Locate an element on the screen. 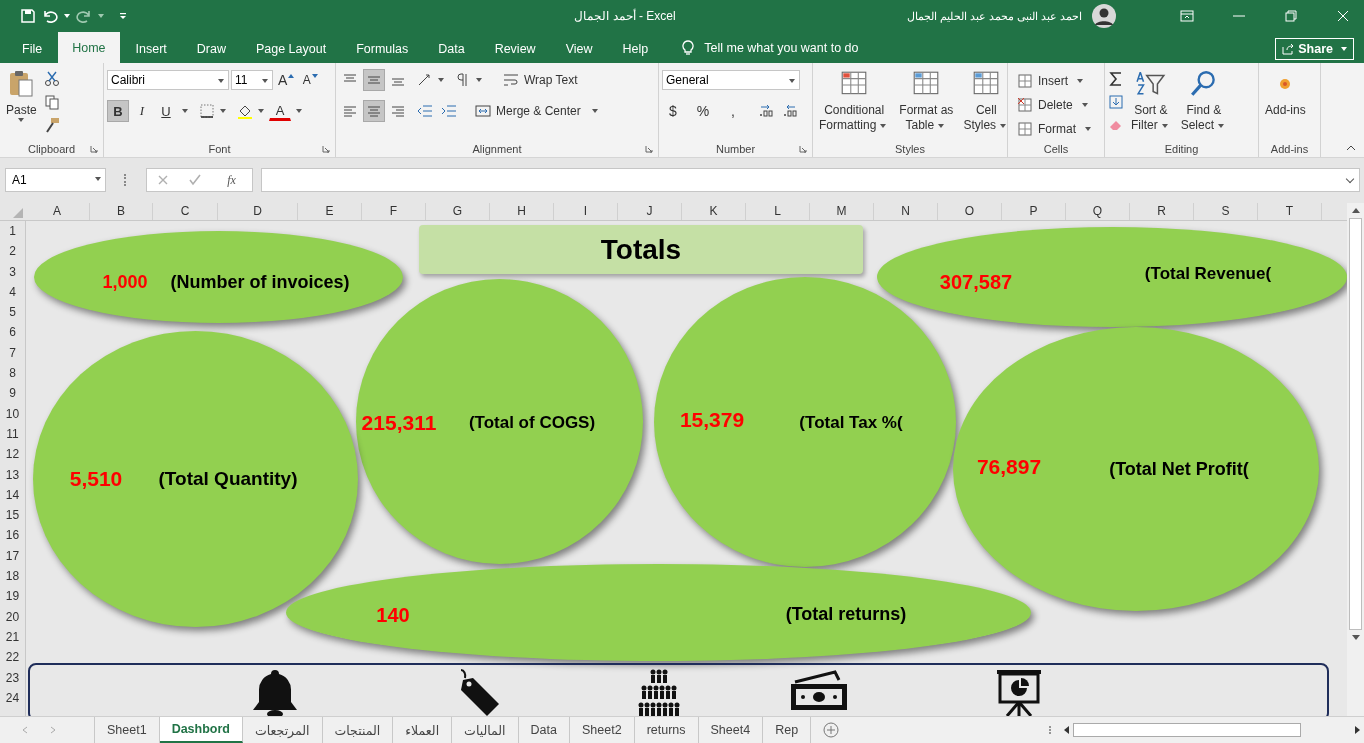 The image size is (1364, 743). row-header: 13 is located at coordinates (12, 474).